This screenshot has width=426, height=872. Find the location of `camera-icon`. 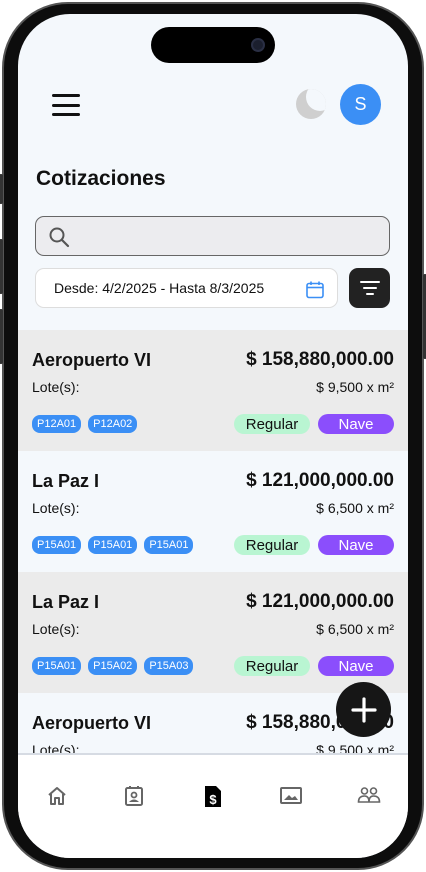

camera-icon is located at coordinates (258, 45).